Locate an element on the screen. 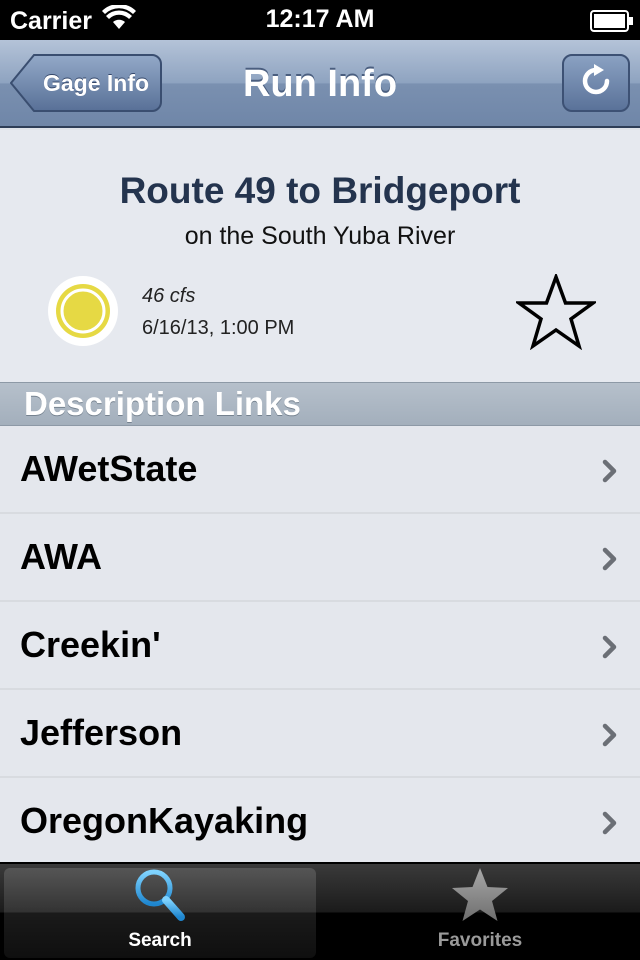 Image resolution: width=640 pixels, height=960 pixels. list-item-creekin: Creekin' is located at coordinates (320, 646).